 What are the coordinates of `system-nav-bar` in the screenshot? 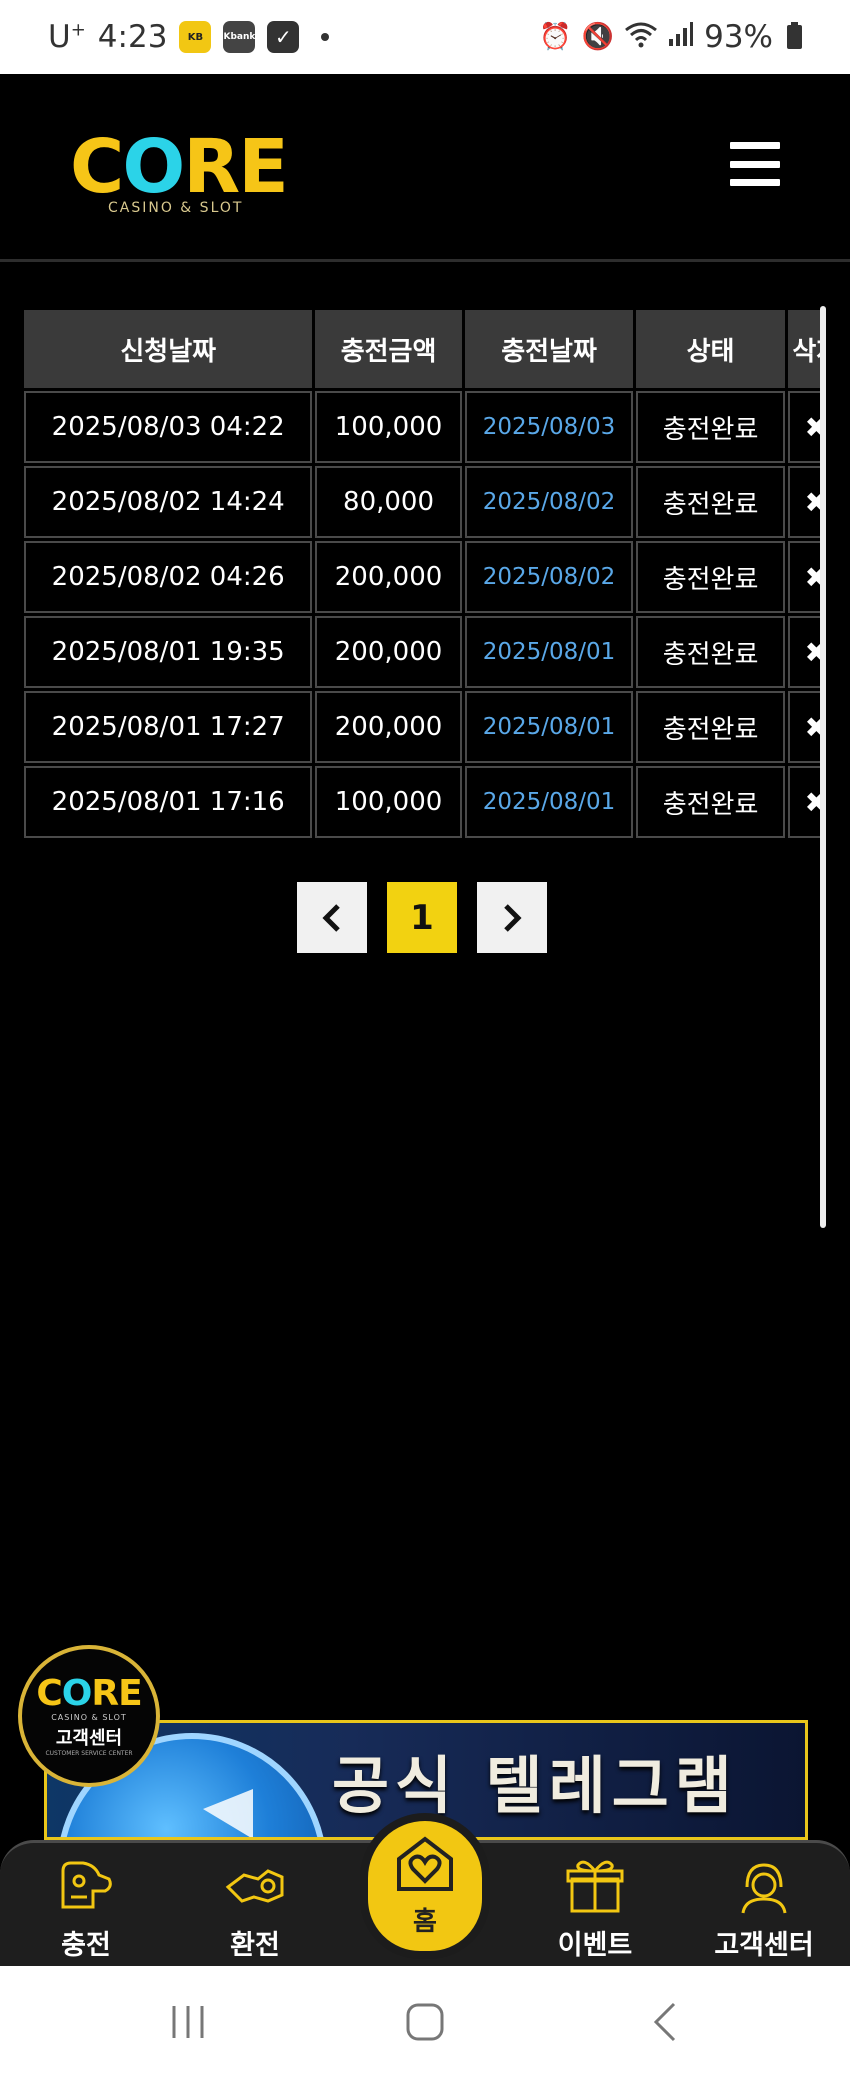 It's located at (425, 2022).